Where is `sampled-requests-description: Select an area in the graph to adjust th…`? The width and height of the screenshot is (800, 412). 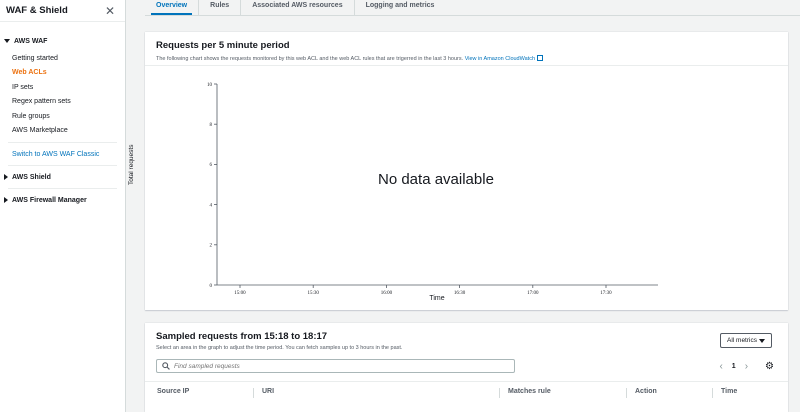 sampled-requests-description: Select an area in the graph to adjust th… is located at coordinates (279, 348).